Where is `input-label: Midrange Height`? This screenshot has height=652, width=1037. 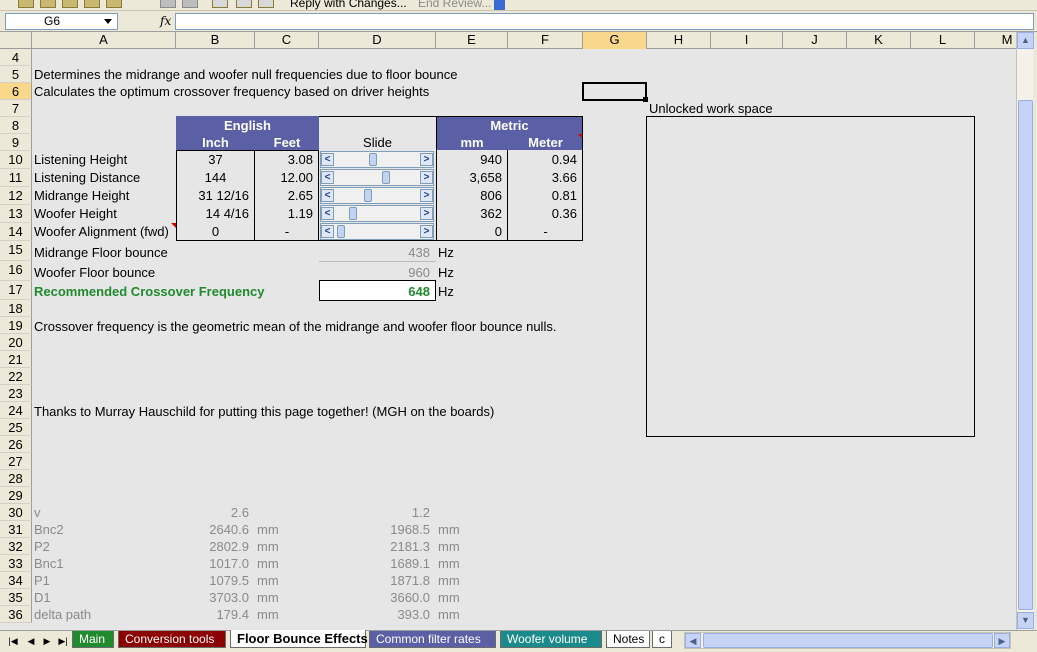
input-label: Midrange Height is located at coordinates (81, 195).